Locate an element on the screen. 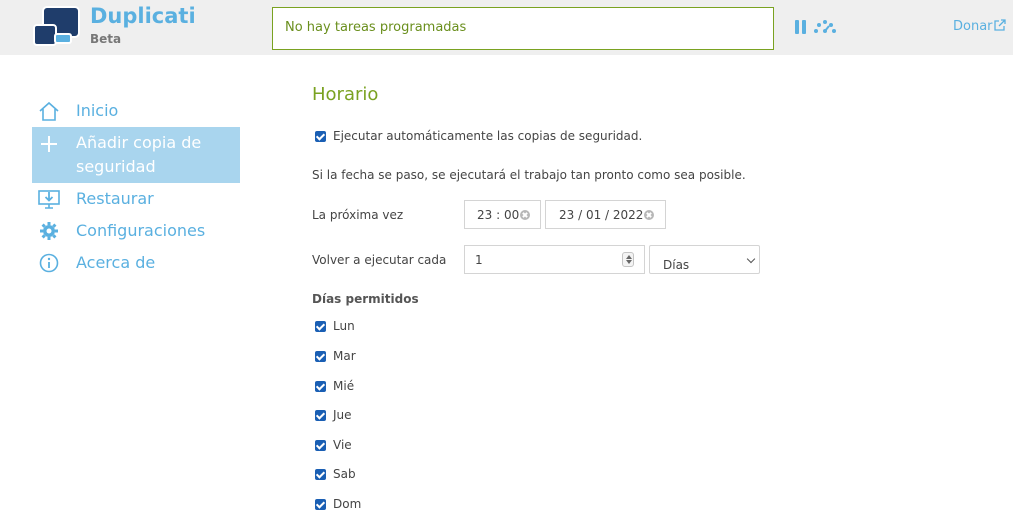 This screenshot has width=1013, height=519. repeat-unit-select: Días is located at coordinates (704, 259).